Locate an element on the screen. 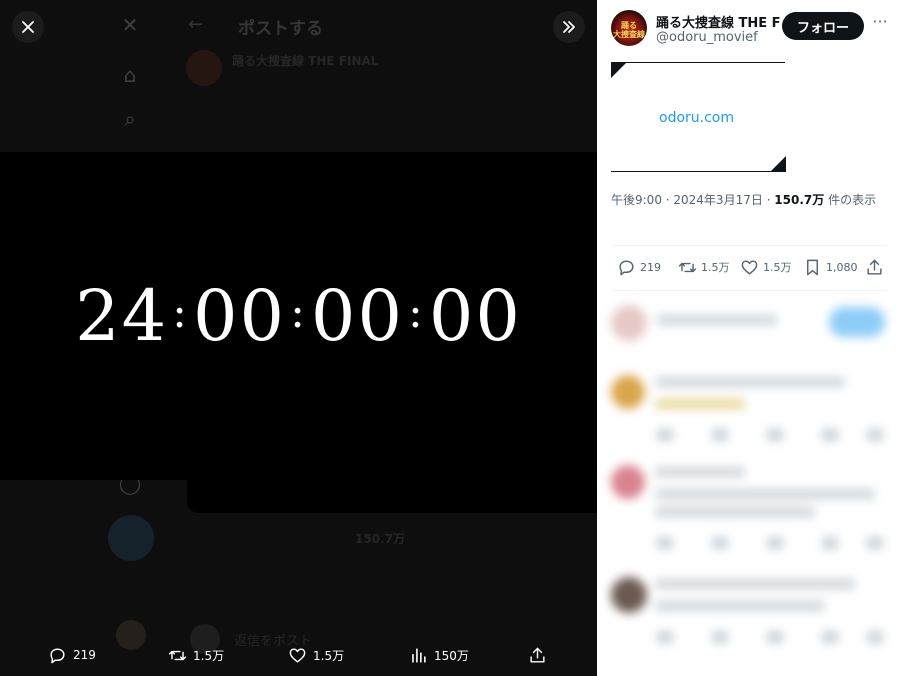  views-count: 150万 is located at coordinates (451, 655).